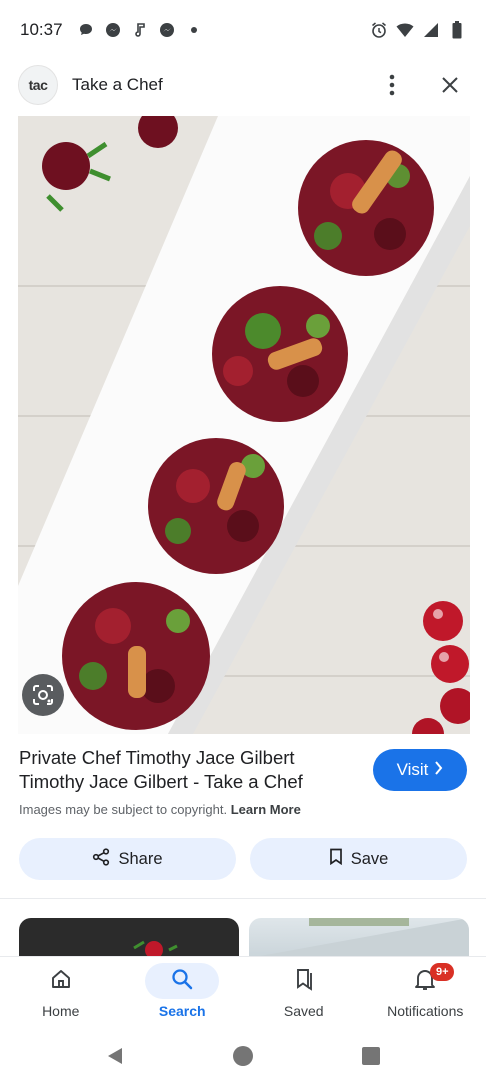 The width and height of the screenshot is (486, 1080). What do you see at coordinates (117, 85) in the screenshot?
I see `site-title: Take a Chef` at bounding box center [117, 85].